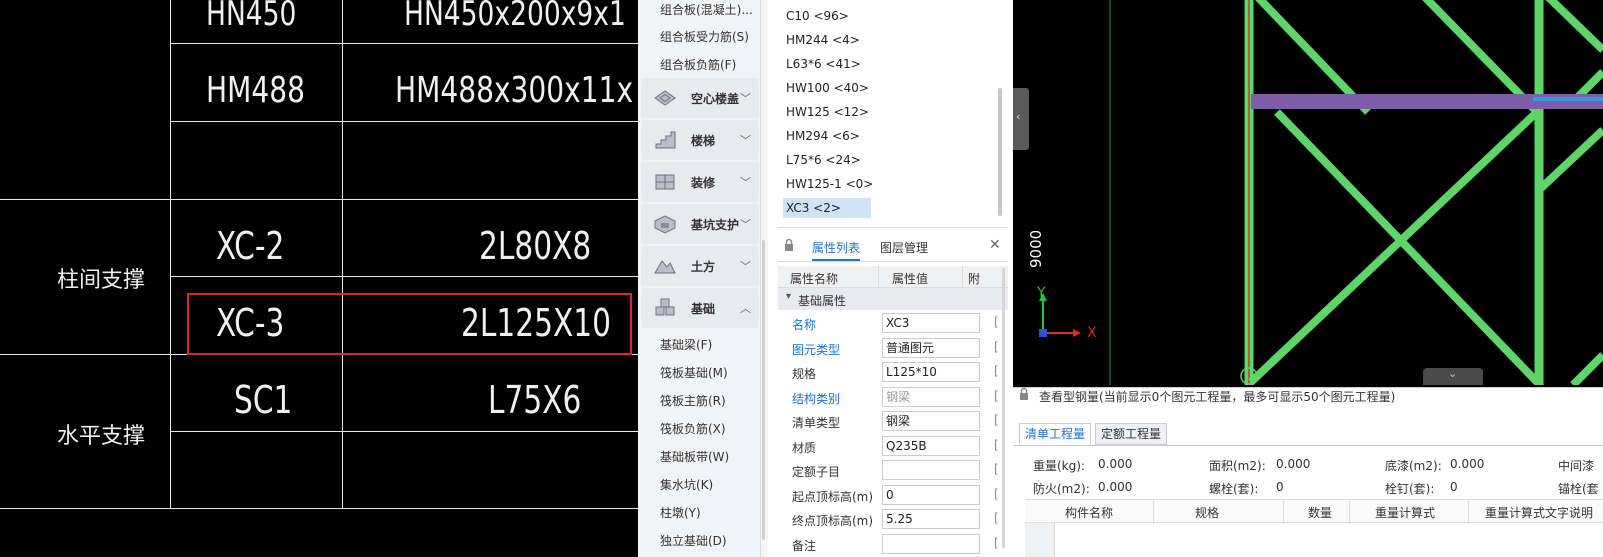 The image size is (1603, 557). What do you see at coordinates (823, 64) in the screenshot?
I see `list-item: L63*6 <41>` at bounding box center [823, 64].